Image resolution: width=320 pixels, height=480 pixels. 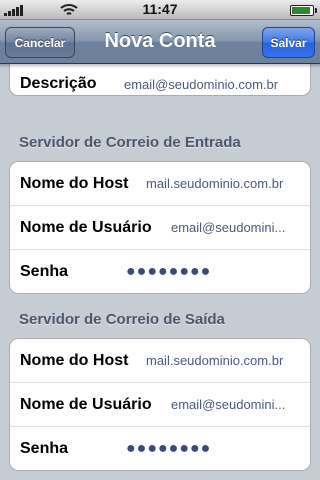 What do you see at coordinates (40, 42) in the screenshot?
I see `cancel-button: Cancelar` at bounding box center [40, 42].